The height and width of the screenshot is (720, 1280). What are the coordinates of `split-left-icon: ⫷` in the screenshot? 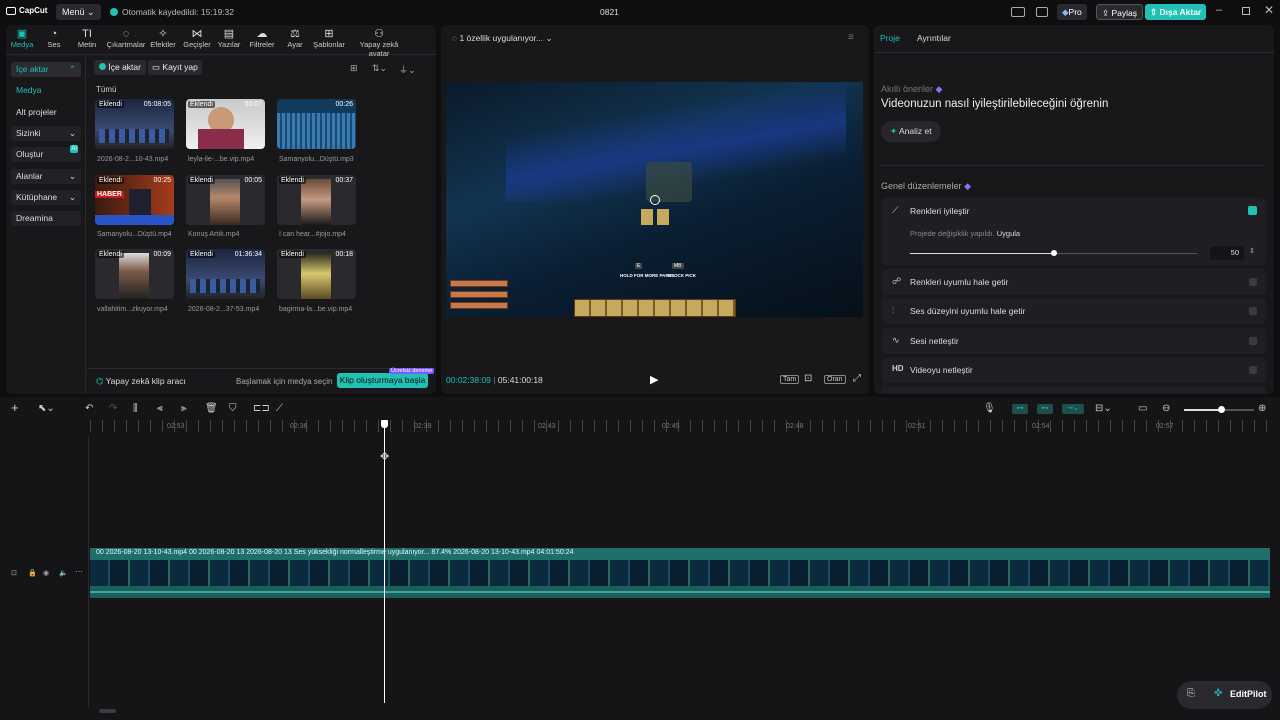 It's located at (160, 408).